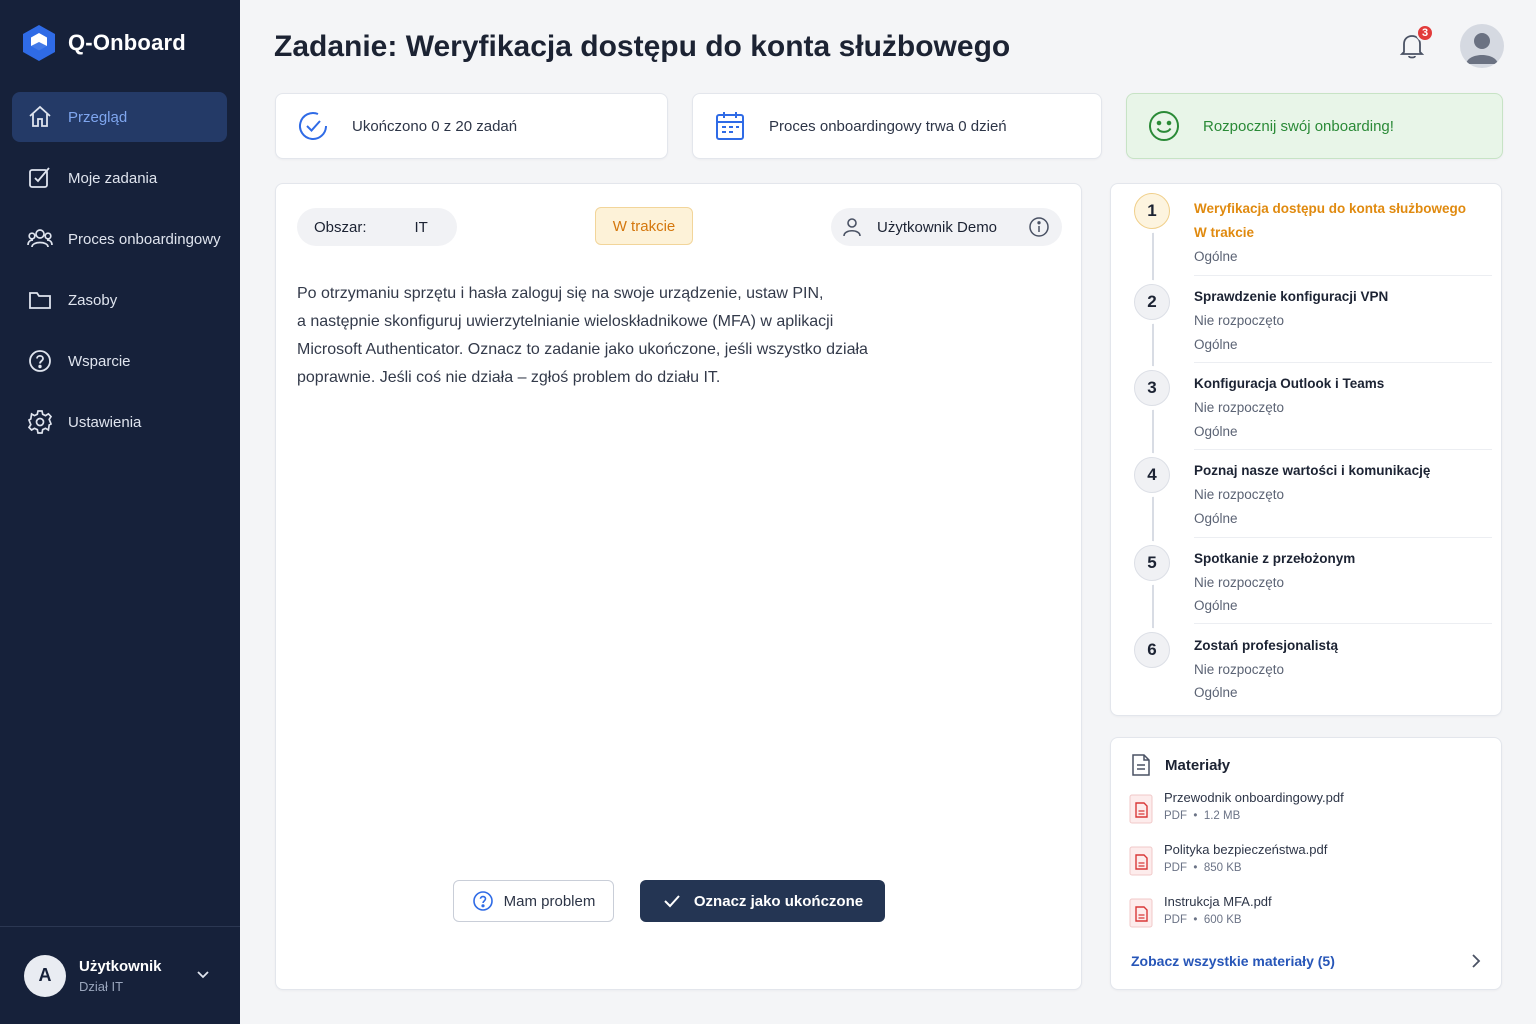 The height and width of the screenshot is (1024, 1536). I want to click on user-icon, so click(852, 227).